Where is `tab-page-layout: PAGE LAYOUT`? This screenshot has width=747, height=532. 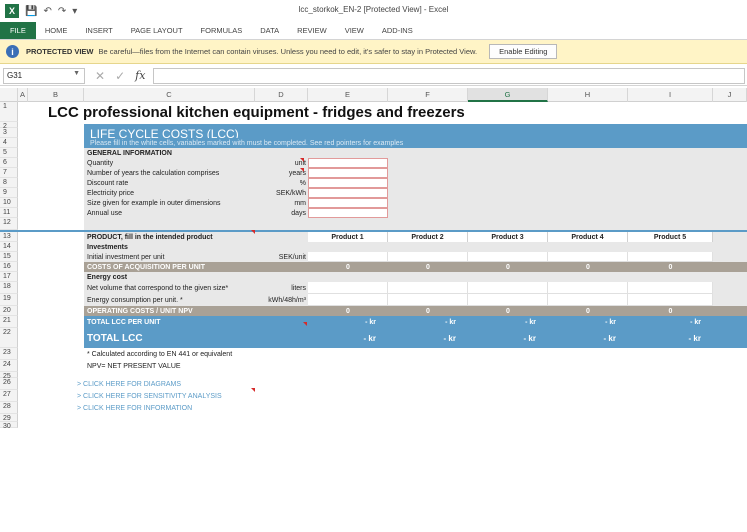 tab-page-layout: PAGE LAYOUT is located at coordinates (157, 30).